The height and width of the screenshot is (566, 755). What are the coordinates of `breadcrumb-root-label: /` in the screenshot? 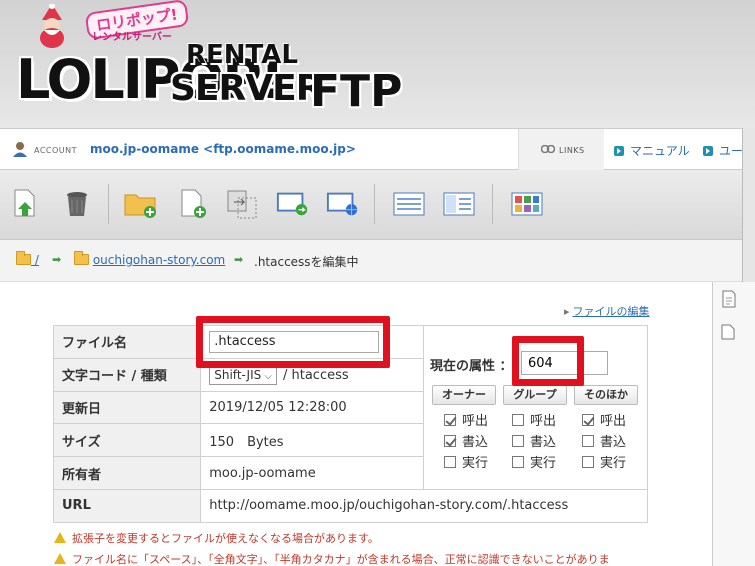 It's located at (36, 260).